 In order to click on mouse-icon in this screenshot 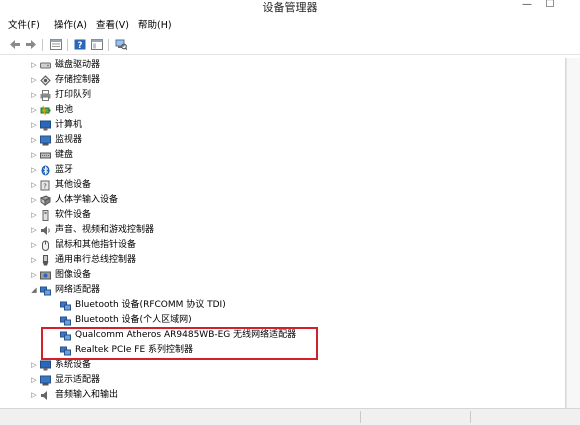, I will do `click(45, 245)`.